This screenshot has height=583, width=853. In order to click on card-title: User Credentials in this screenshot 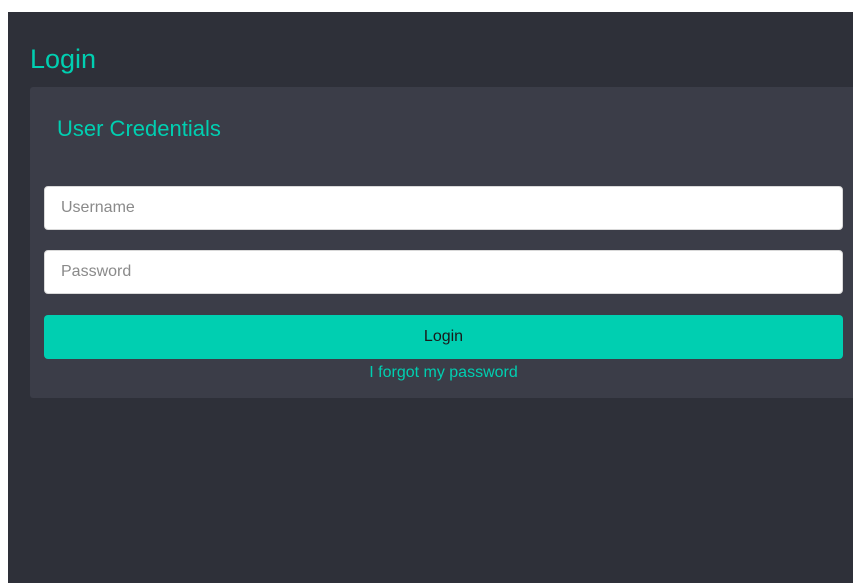, I will do `click(139, 128)`.